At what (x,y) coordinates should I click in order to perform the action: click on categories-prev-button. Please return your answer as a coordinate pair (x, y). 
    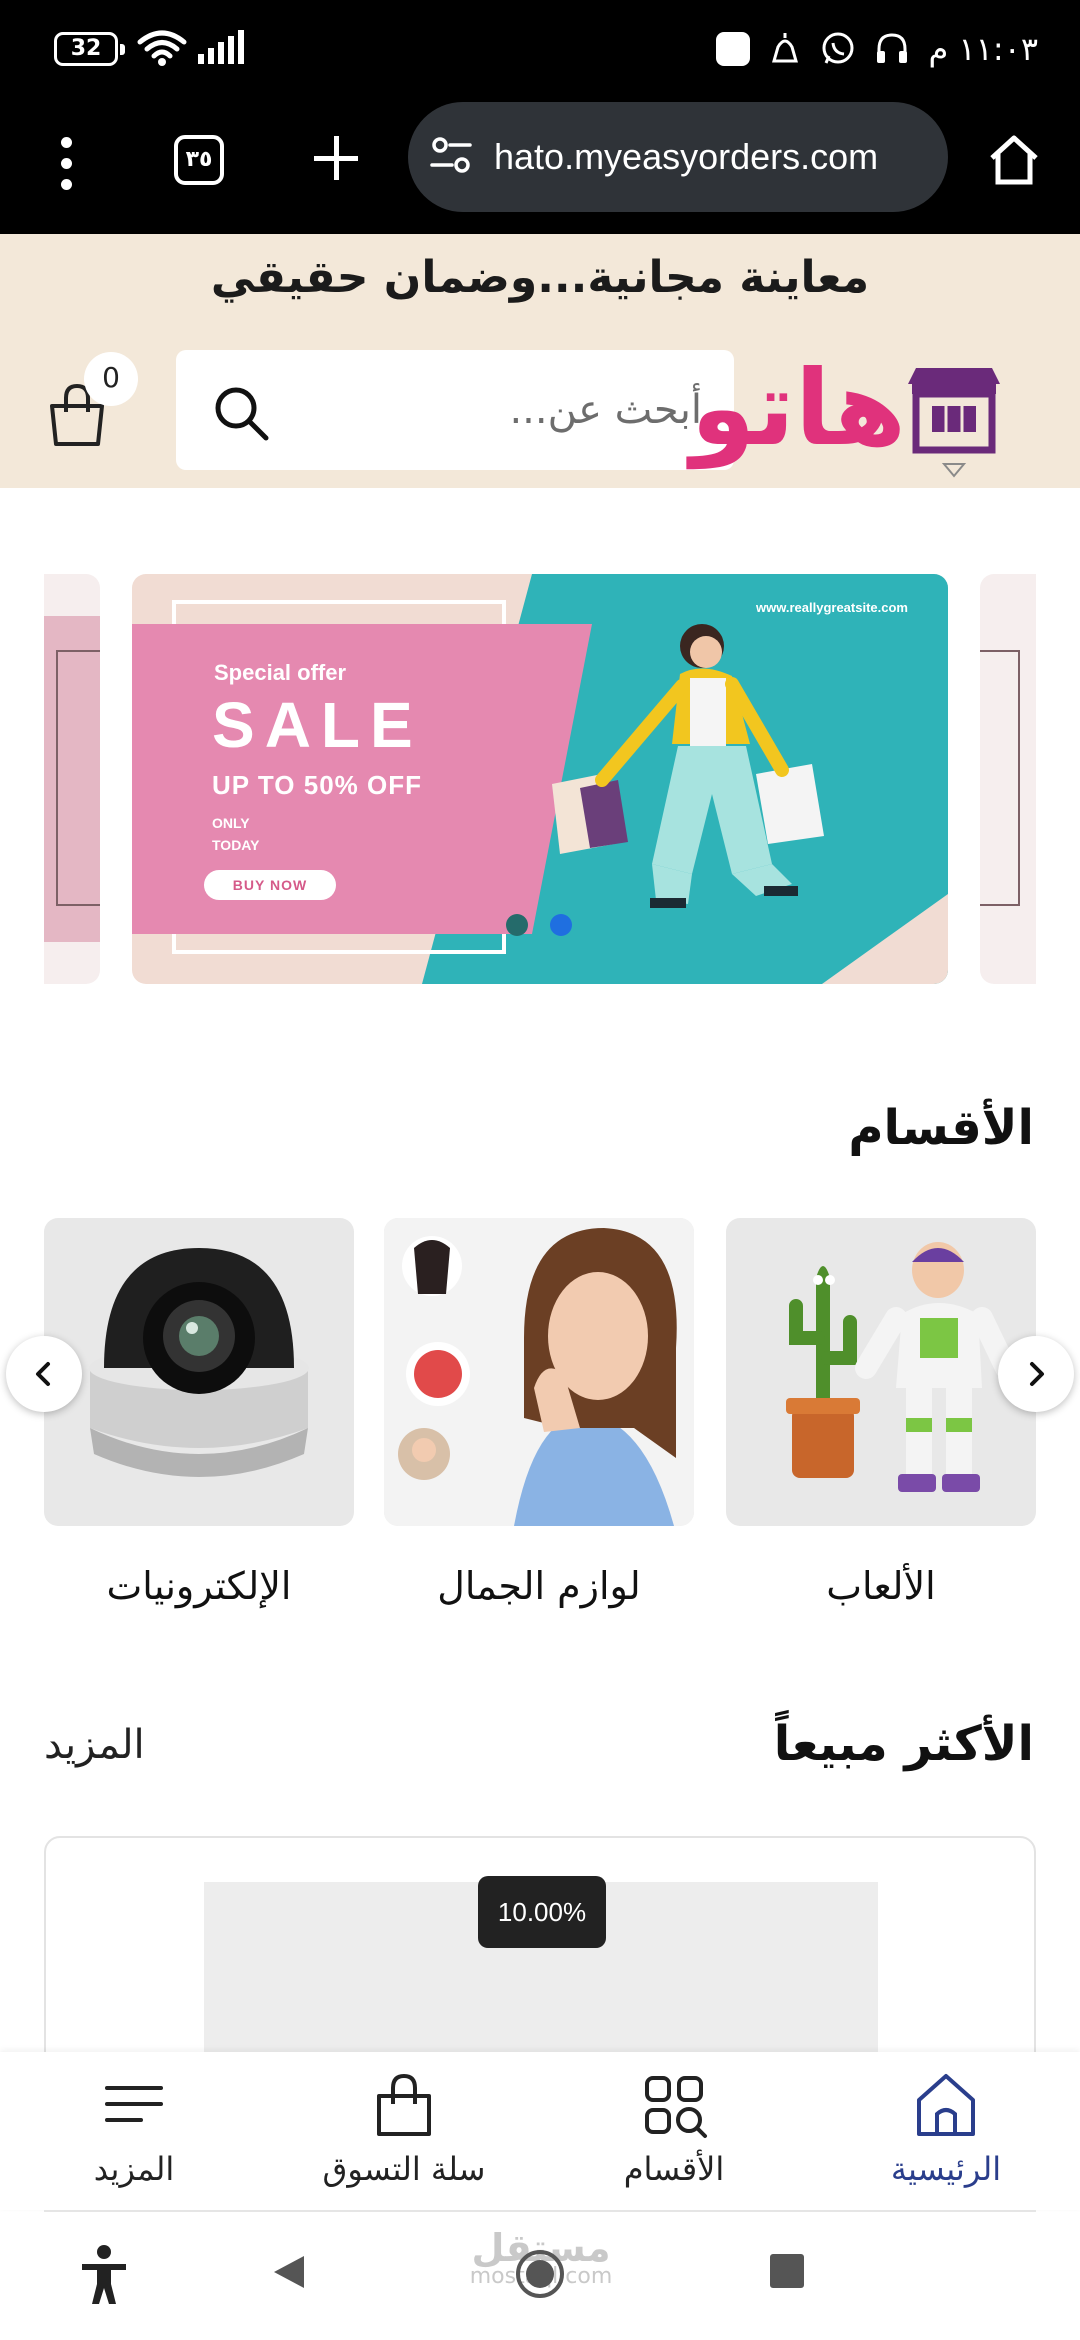
    Looking at the image, I should click on (44, 1374).